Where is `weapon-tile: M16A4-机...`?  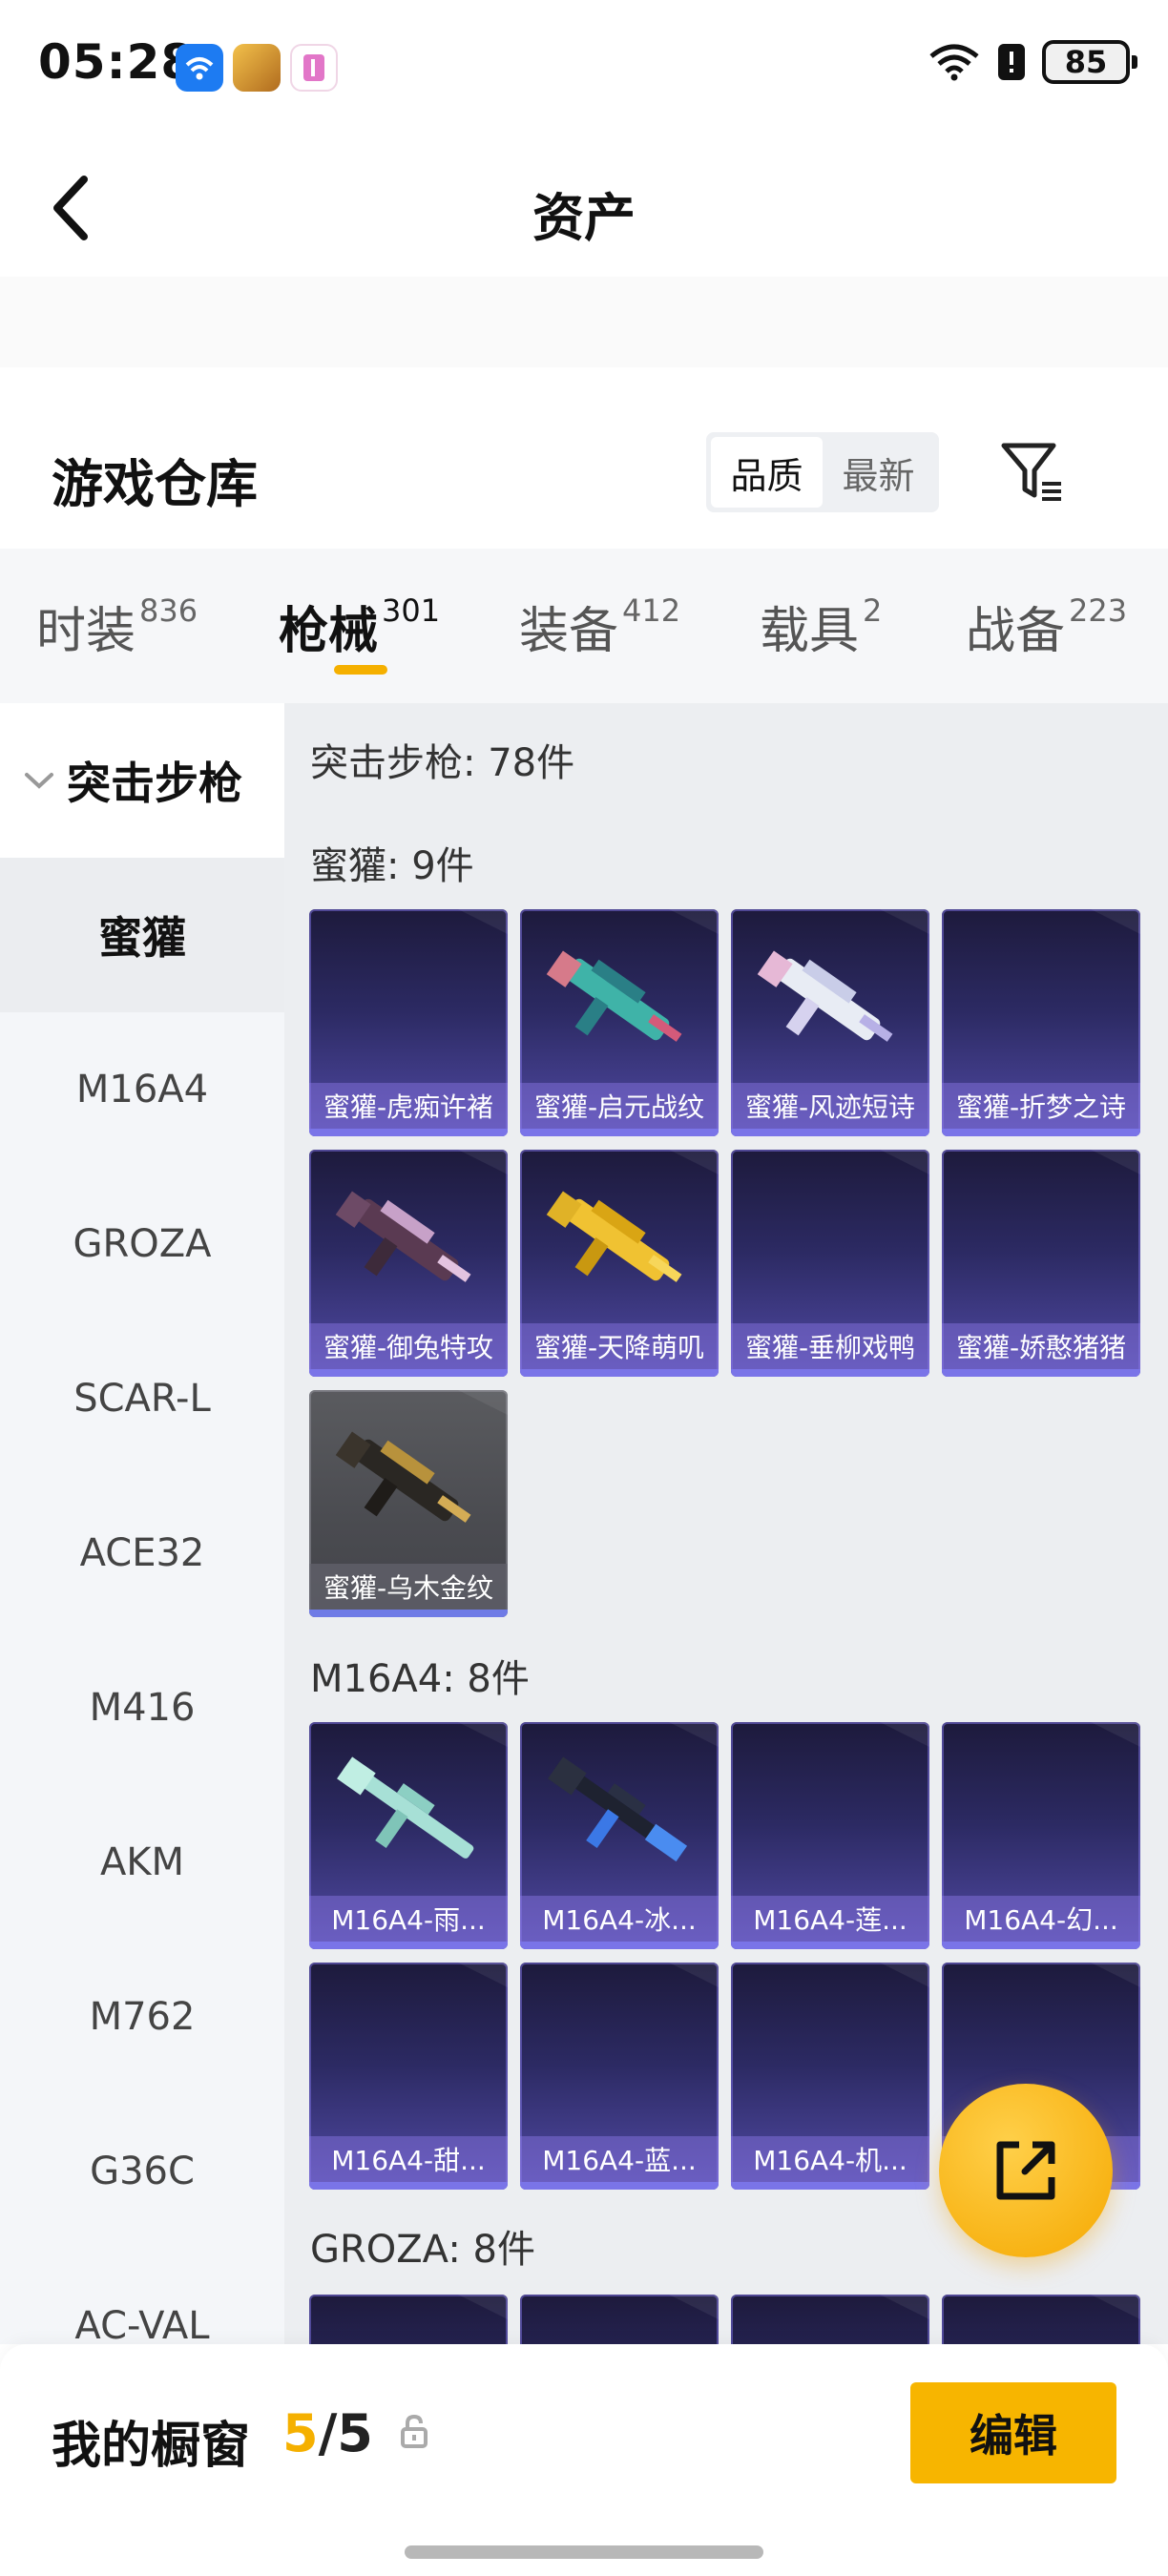 weapon-tile: M16A4-机... is located at coordinates (830, 2076).